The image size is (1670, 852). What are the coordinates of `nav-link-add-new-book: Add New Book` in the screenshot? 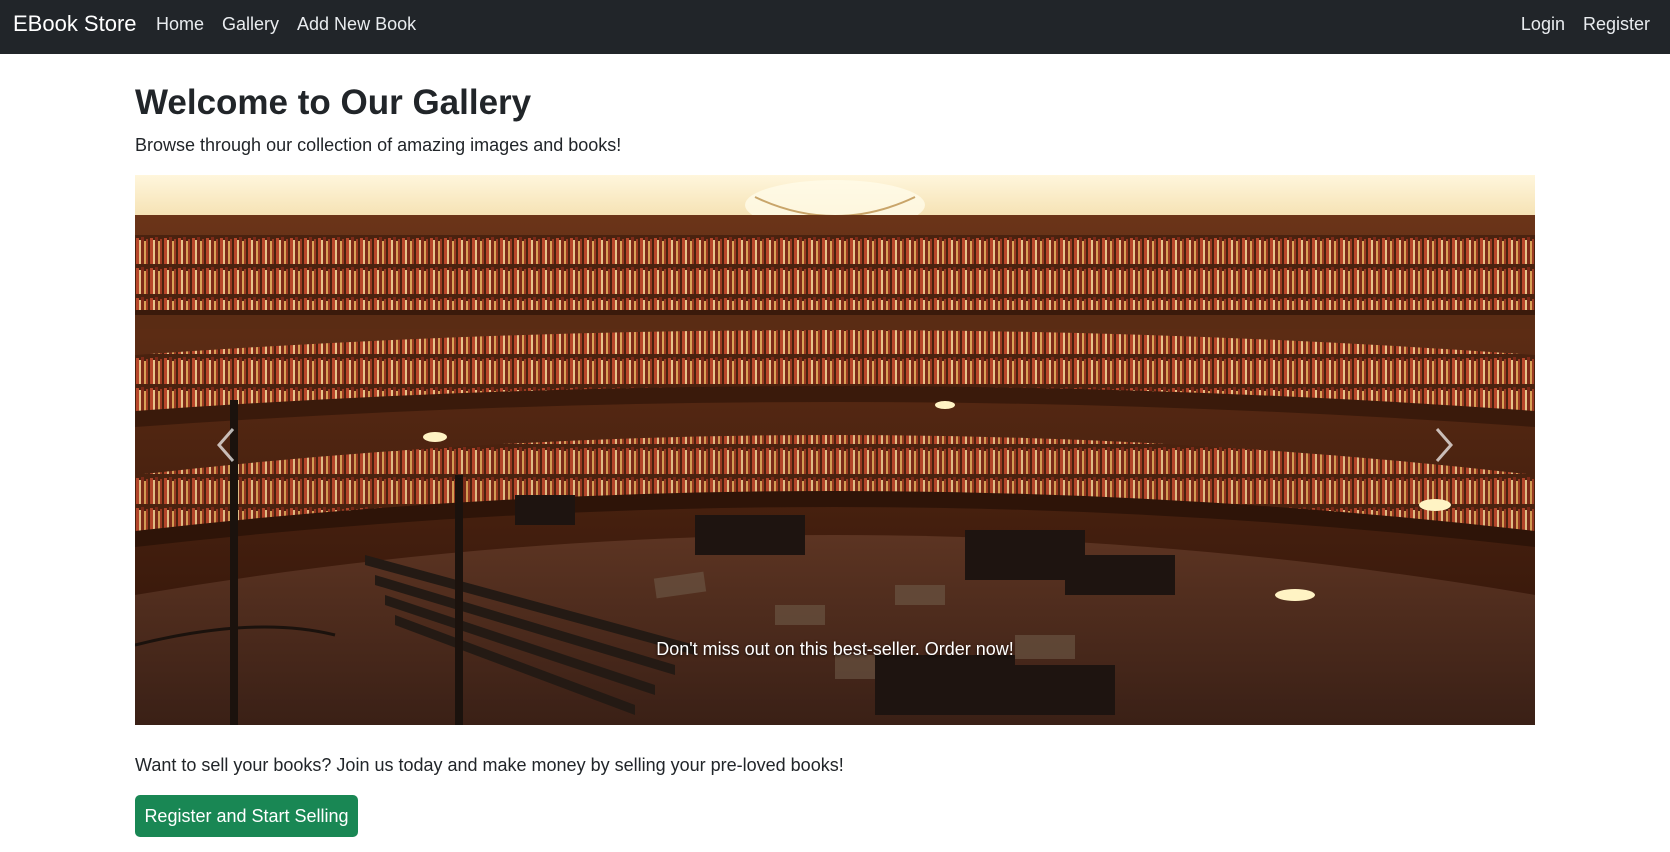 It's located at (356, 24).